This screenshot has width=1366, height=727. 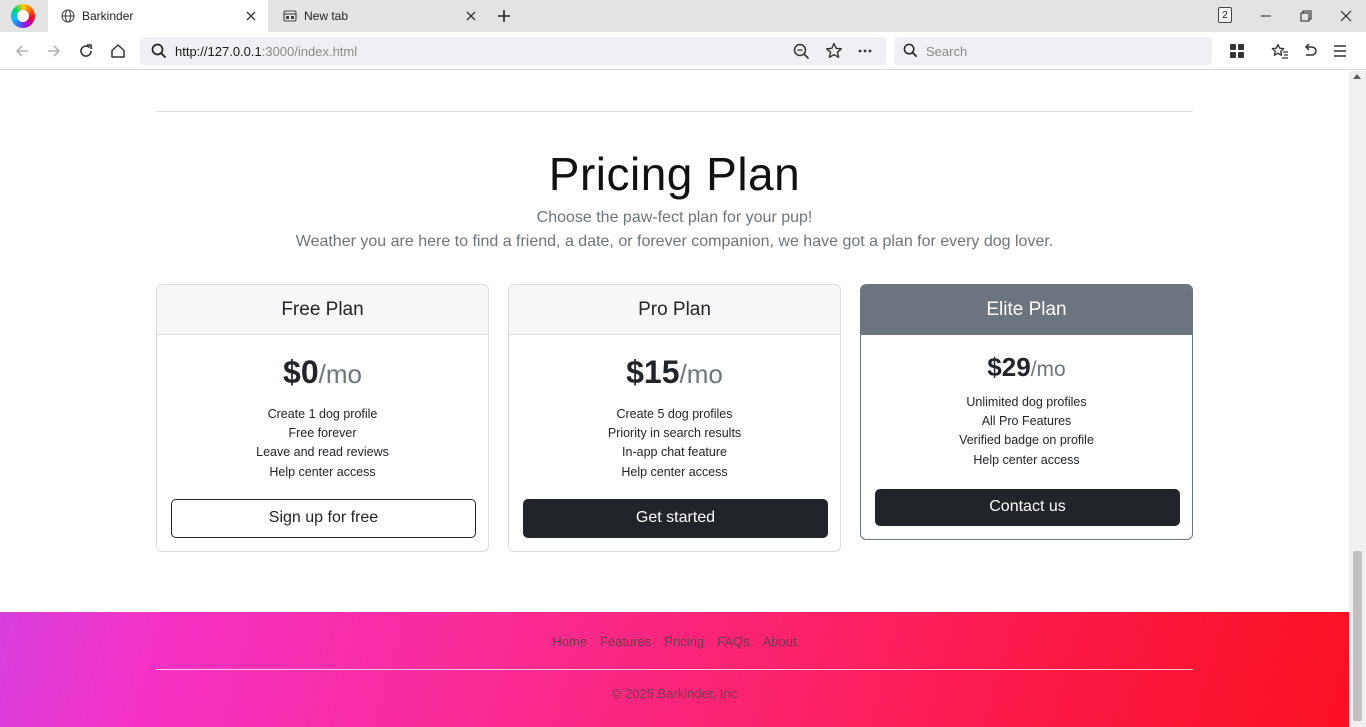 What do you see at coordinates (54, 51) in the screenshot?
I see `forward-button` at bounding box center [54, 51].